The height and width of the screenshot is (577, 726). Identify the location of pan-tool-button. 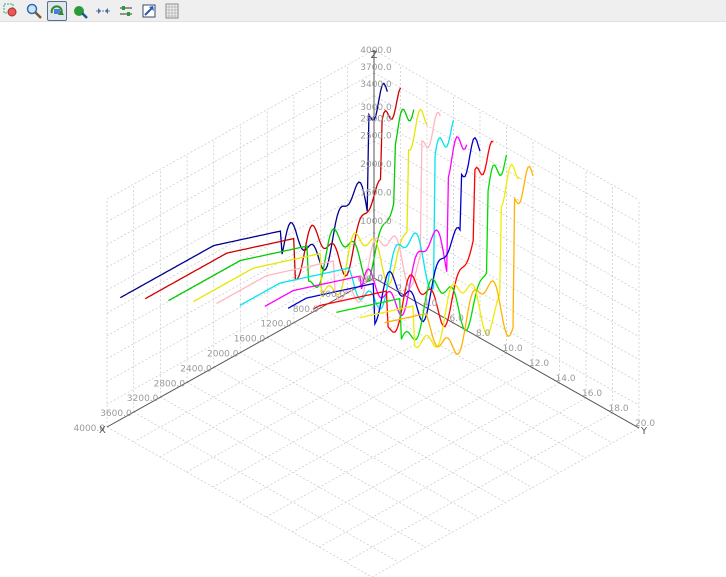
(80, 11).